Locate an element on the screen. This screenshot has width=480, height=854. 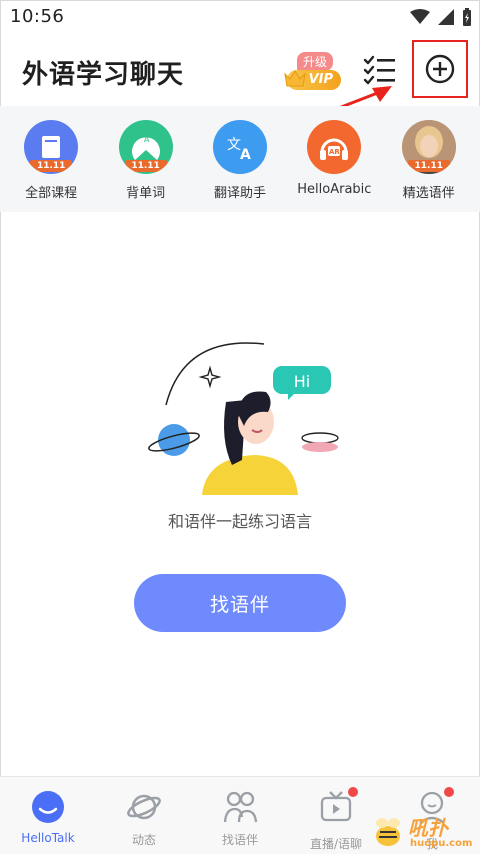
empty-state-illustration: Hi is located at coordinates (243, 418).